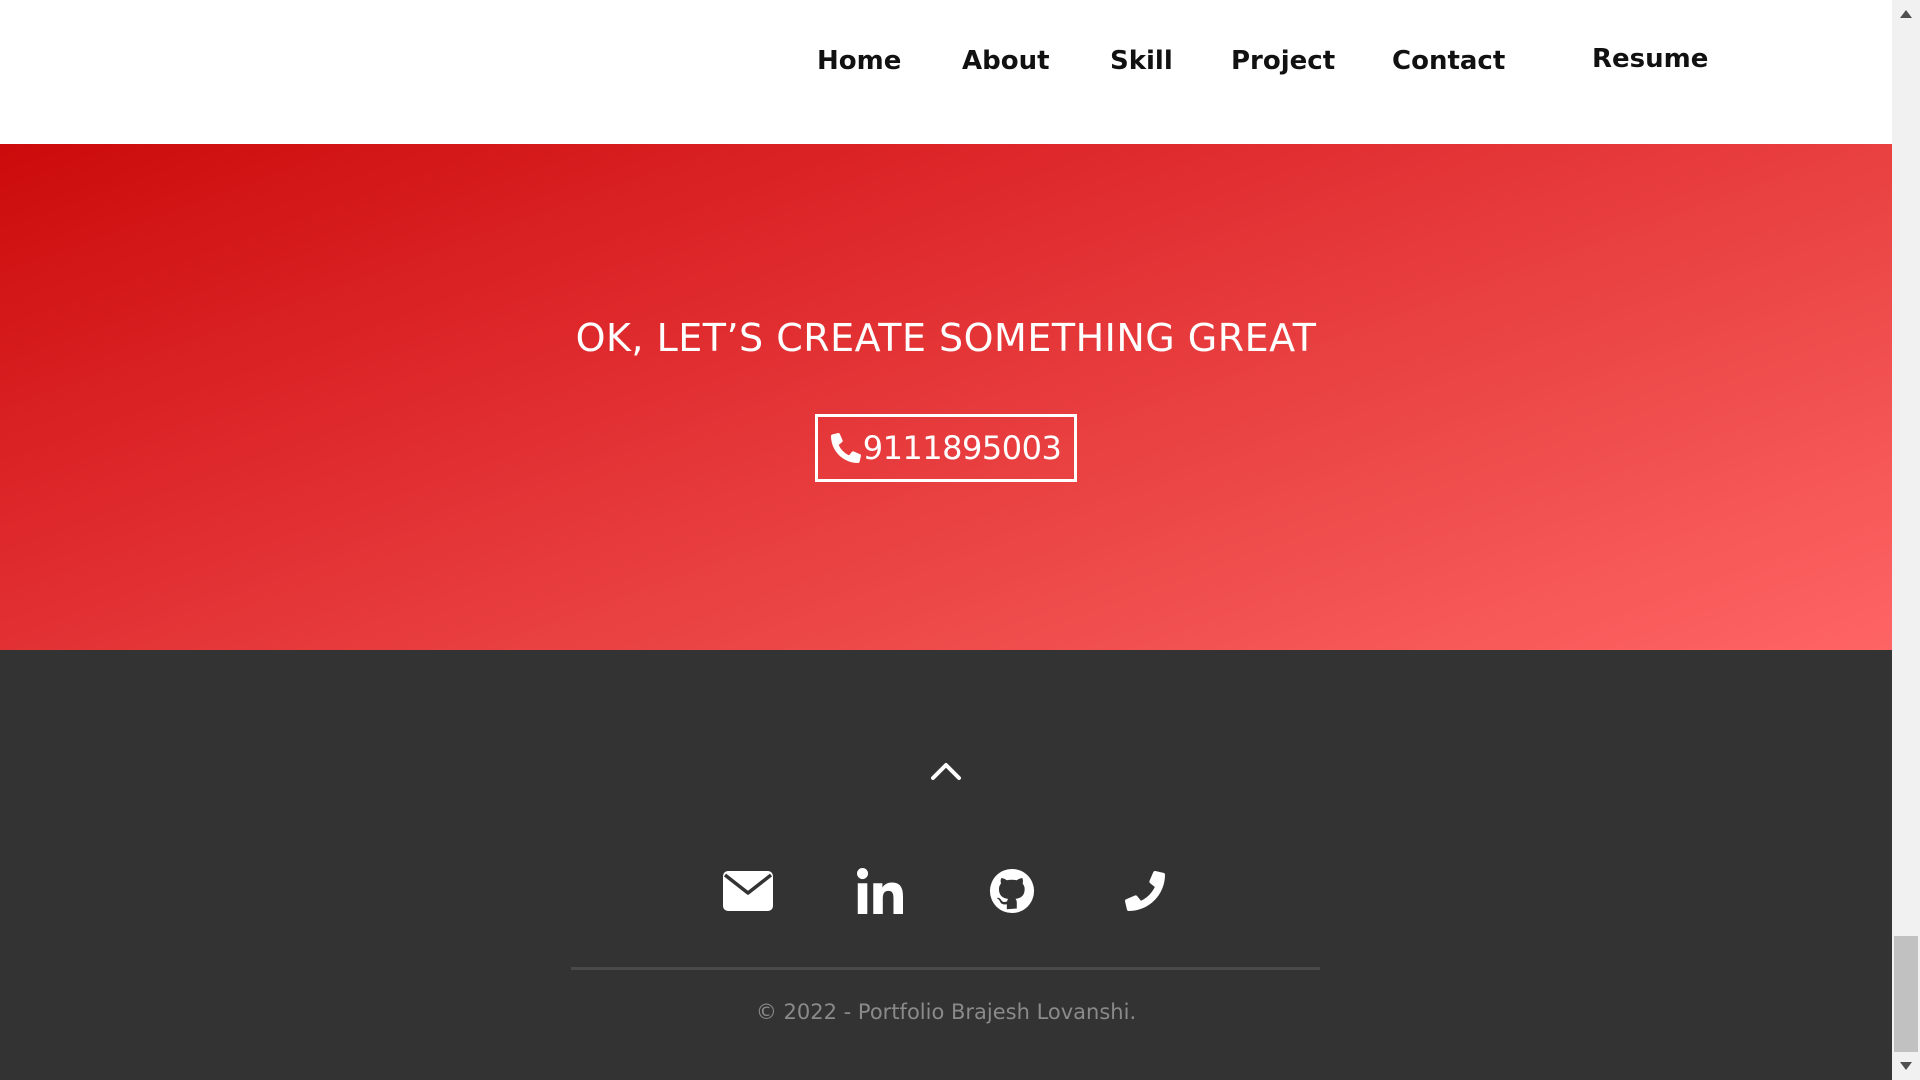 The height and width of the screenshot is (1080, 1920). Describe the element at coordinates (1906, 1066) in the screenshot. I see `scroll-down-arrow-icon` at that location.